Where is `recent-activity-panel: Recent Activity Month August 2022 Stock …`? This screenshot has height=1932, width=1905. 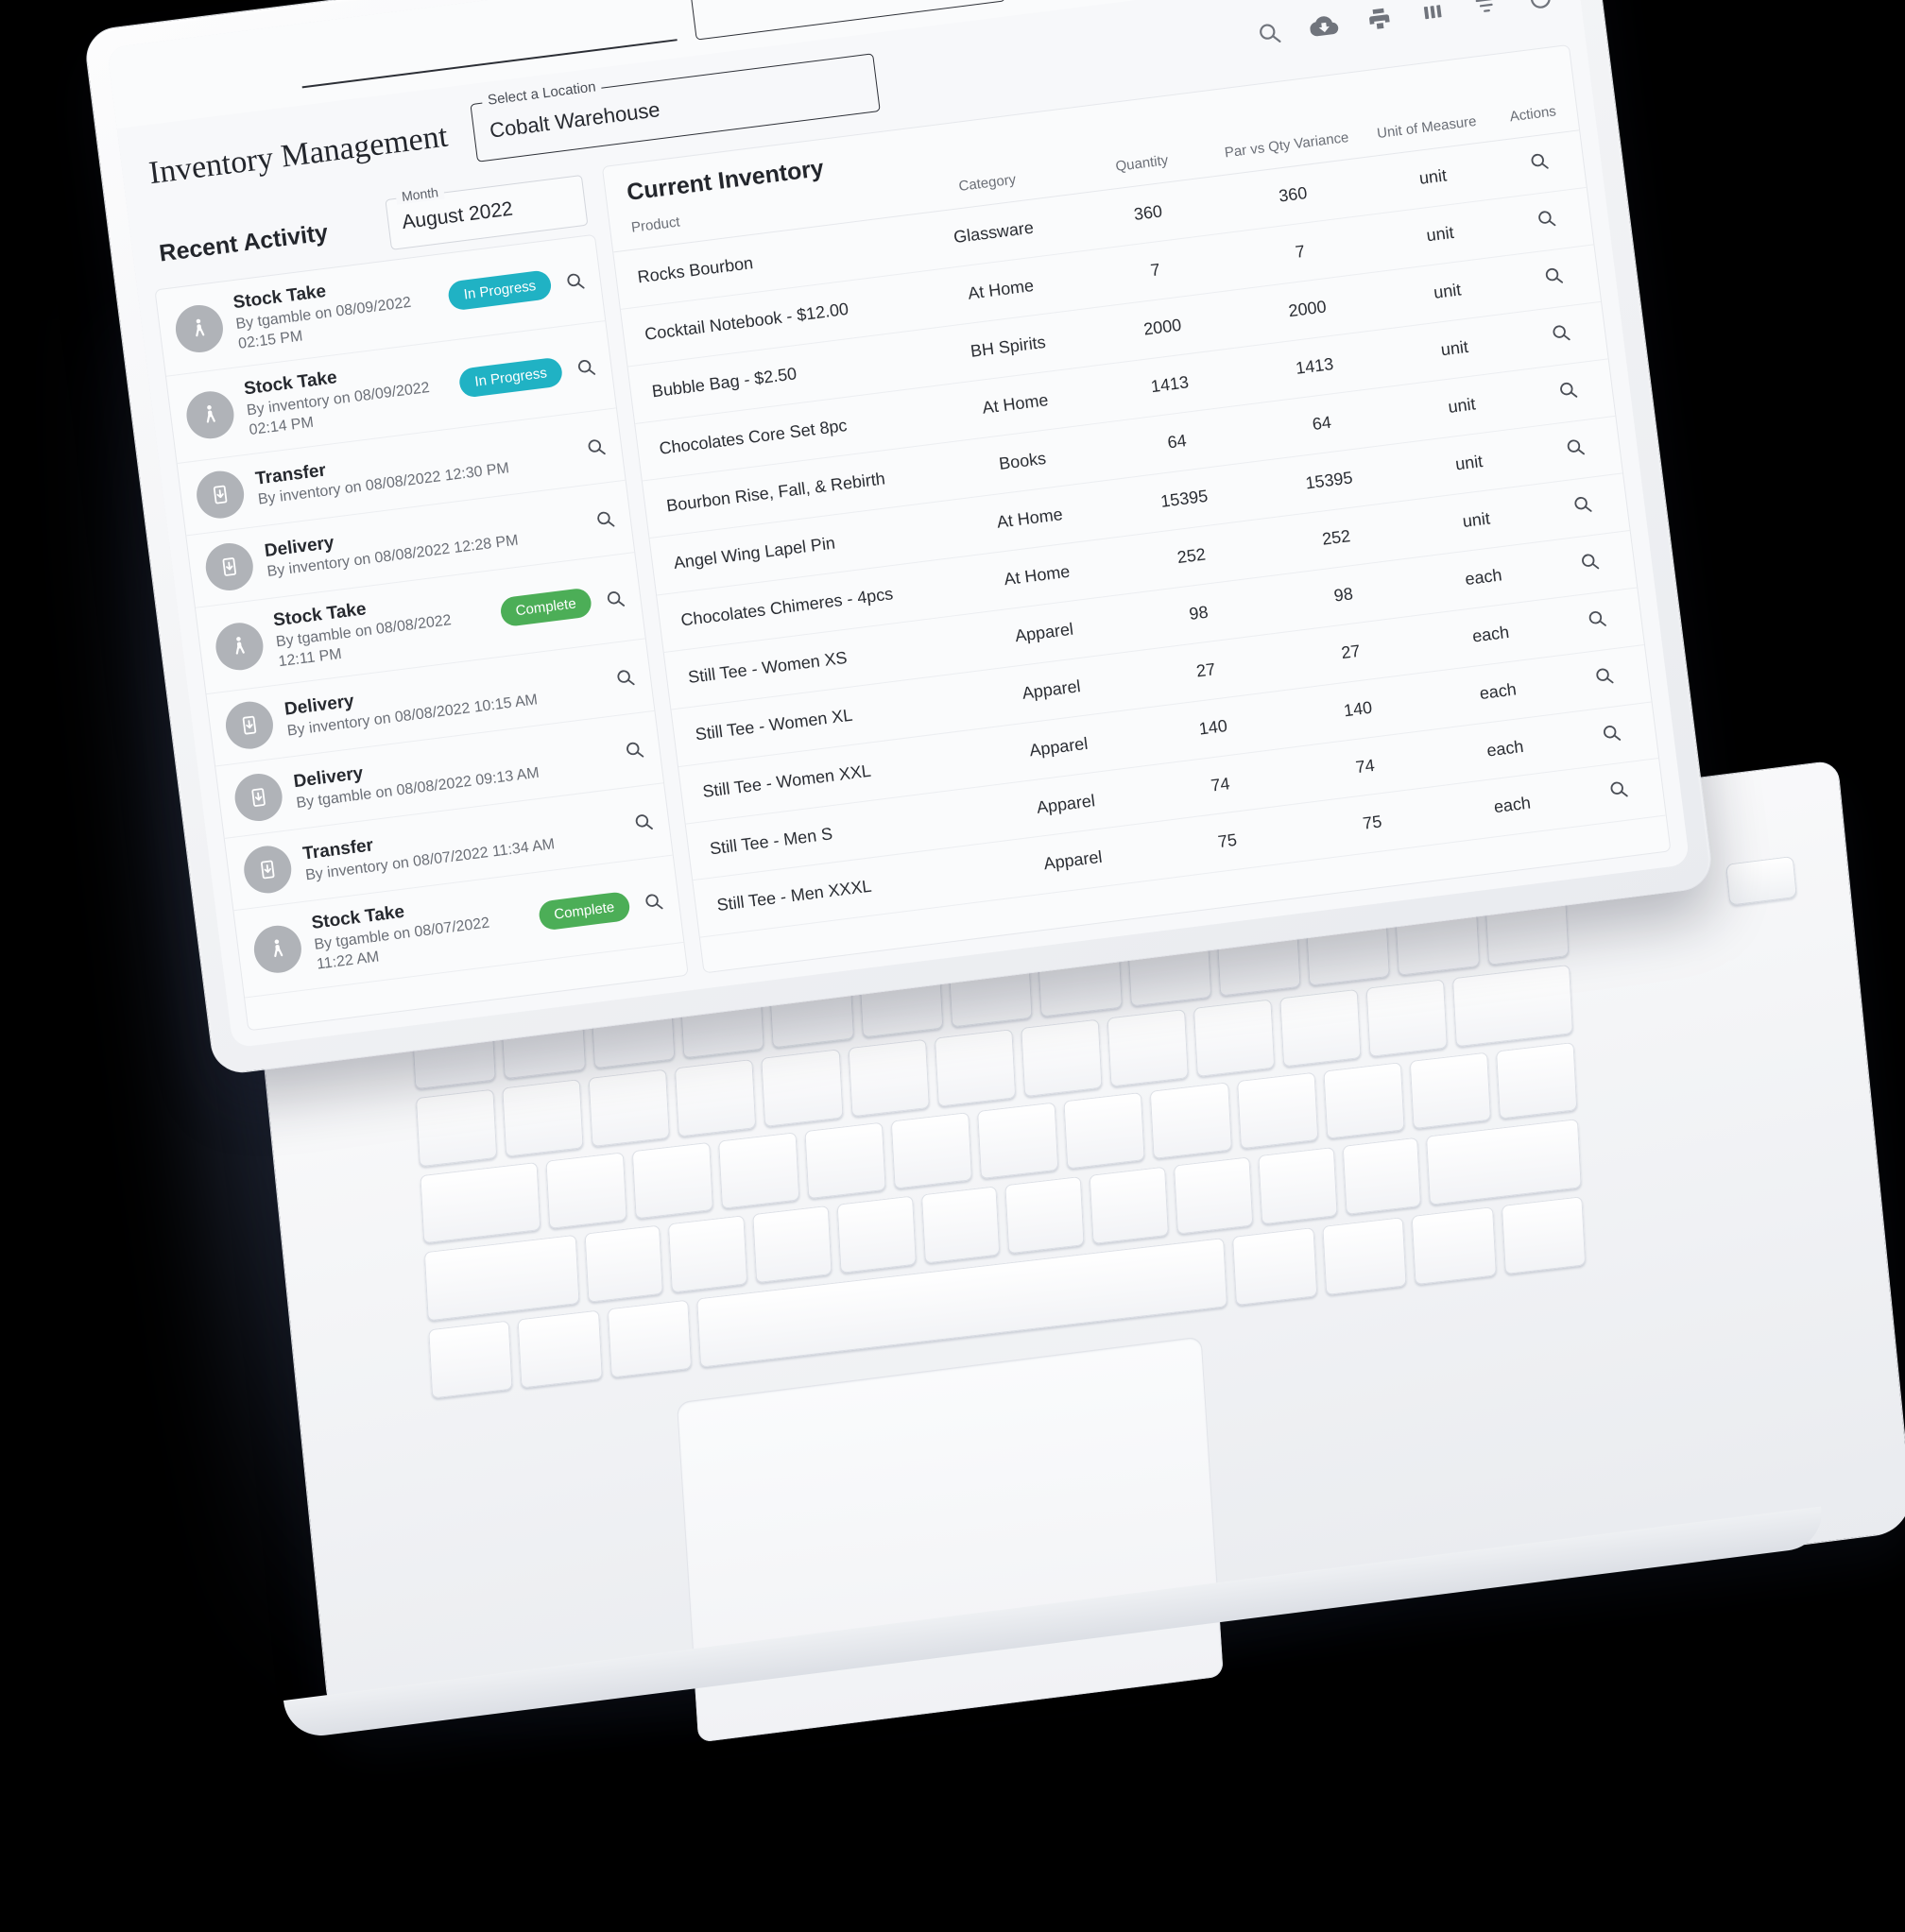
recent-activity-panel: Recent Activity Month August 2022 Stock … is located at coordinates (417, 600).